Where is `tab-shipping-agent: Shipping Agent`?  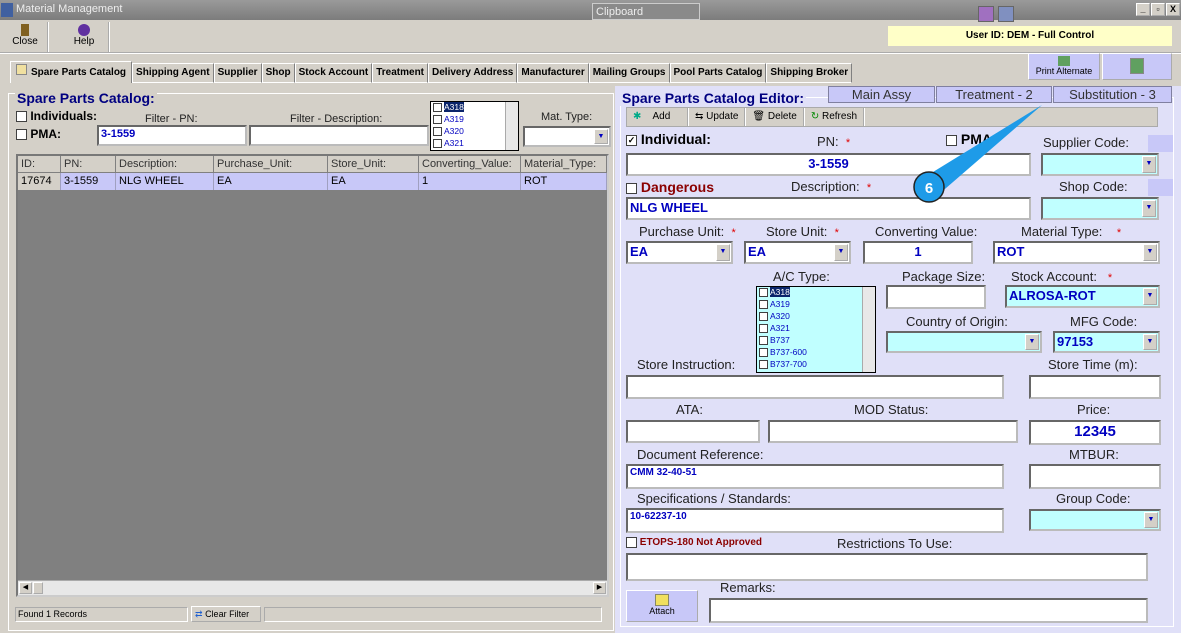
tab-shipping-agent: Shipping Agent is located at coordinates (173, 73).